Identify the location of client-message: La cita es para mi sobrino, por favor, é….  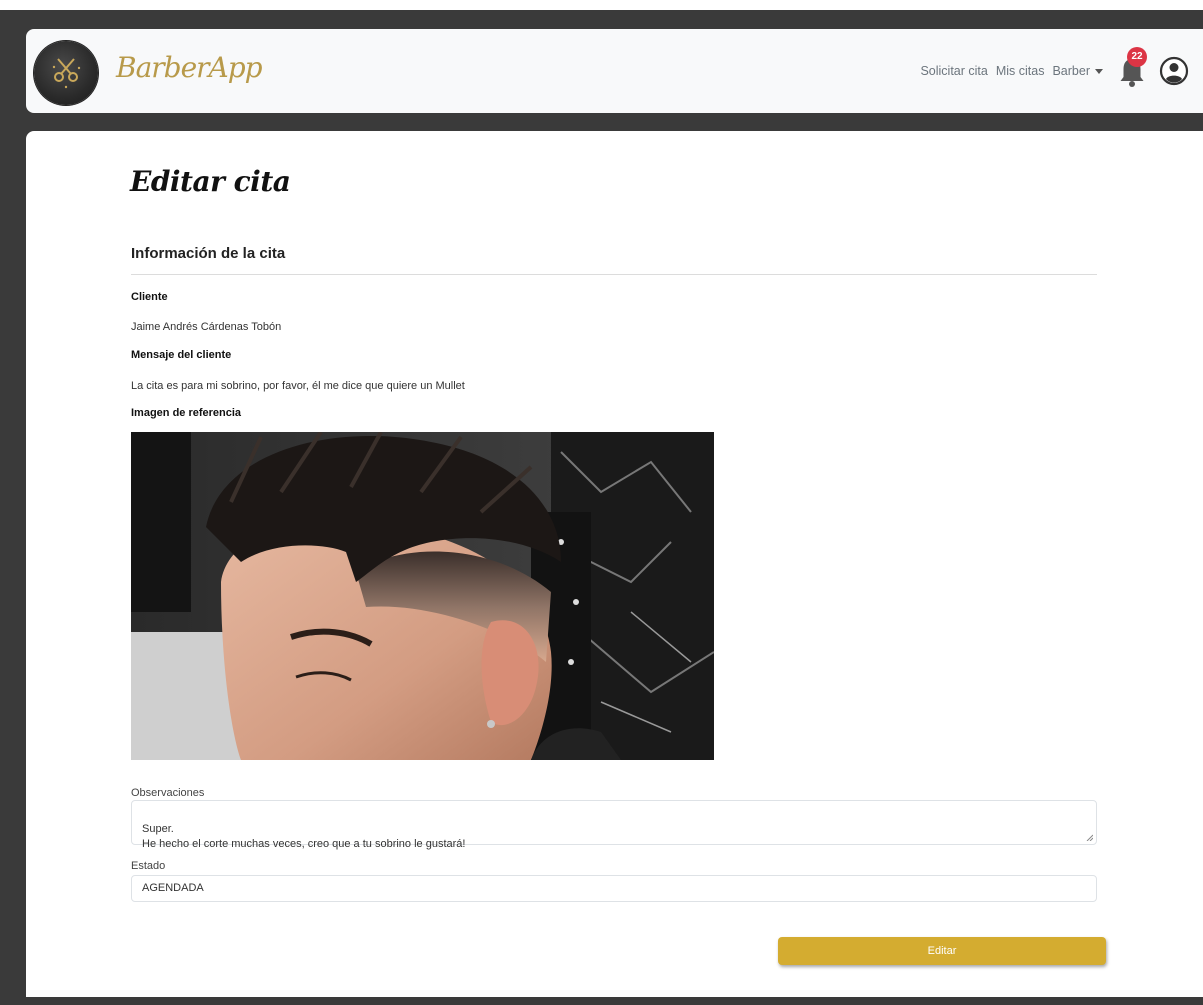
(298, 386).